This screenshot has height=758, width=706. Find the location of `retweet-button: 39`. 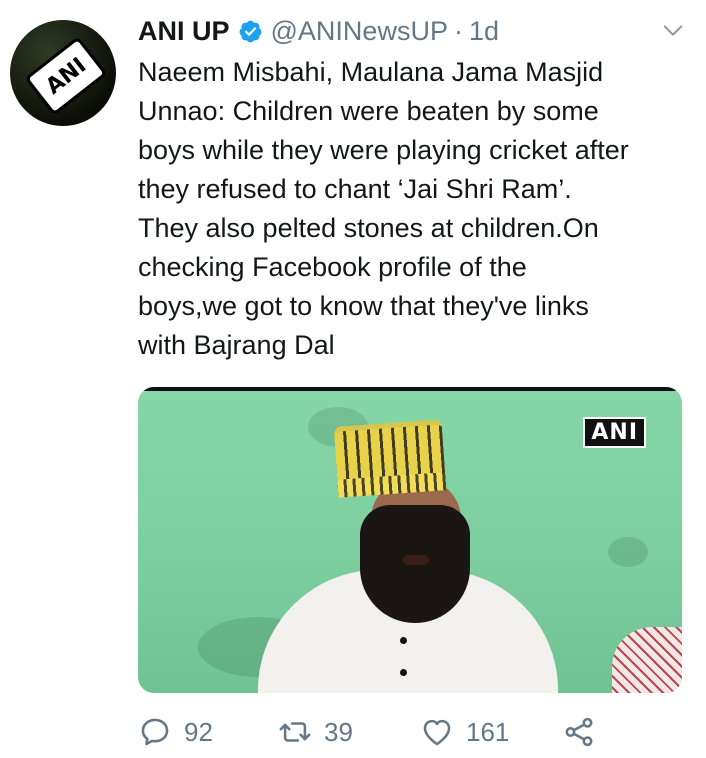

retweet-button: 39 is located at coordinates (315, 732).